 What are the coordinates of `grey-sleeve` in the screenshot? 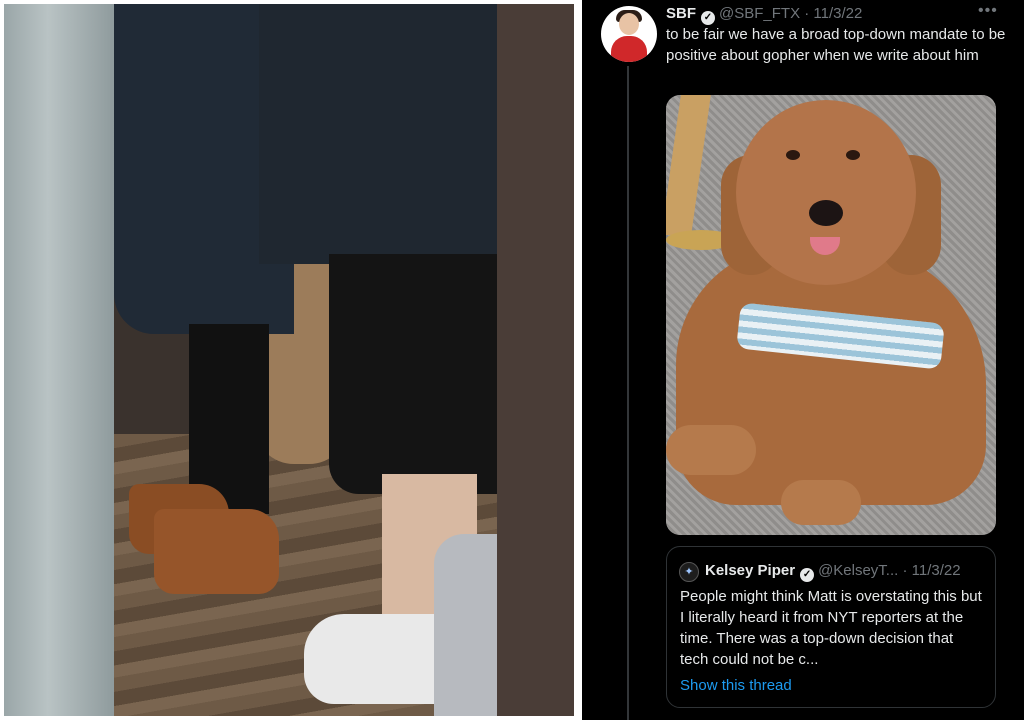 It's located at (466, 625).